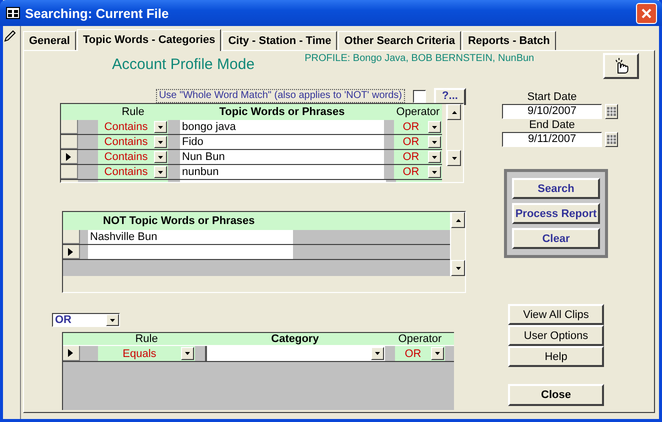 This screenshot has width=662, height=422. I want to click on date-label: Start Date, so click(552, 97).